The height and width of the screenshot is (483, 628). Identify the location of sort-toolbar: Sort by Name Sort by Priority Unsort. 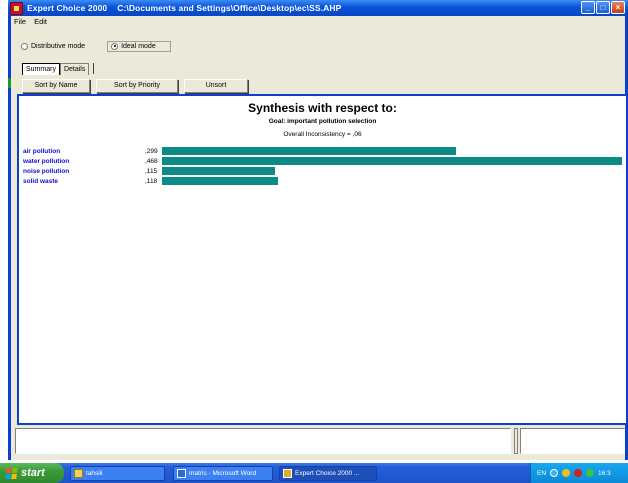
(135, 86).